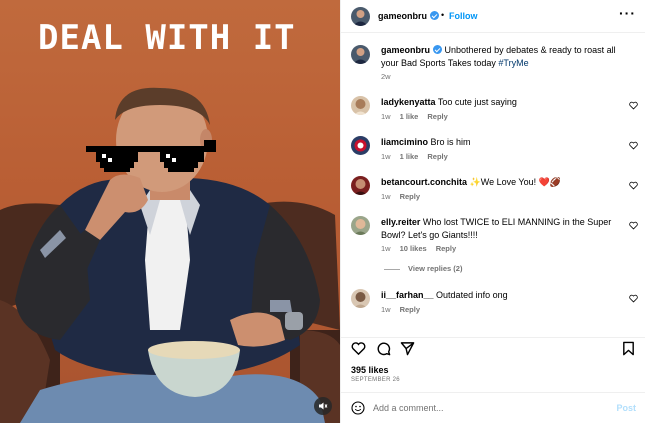 The image size is (645, 423). I want to click on caption-username: gameonbru, so click(405, 50).